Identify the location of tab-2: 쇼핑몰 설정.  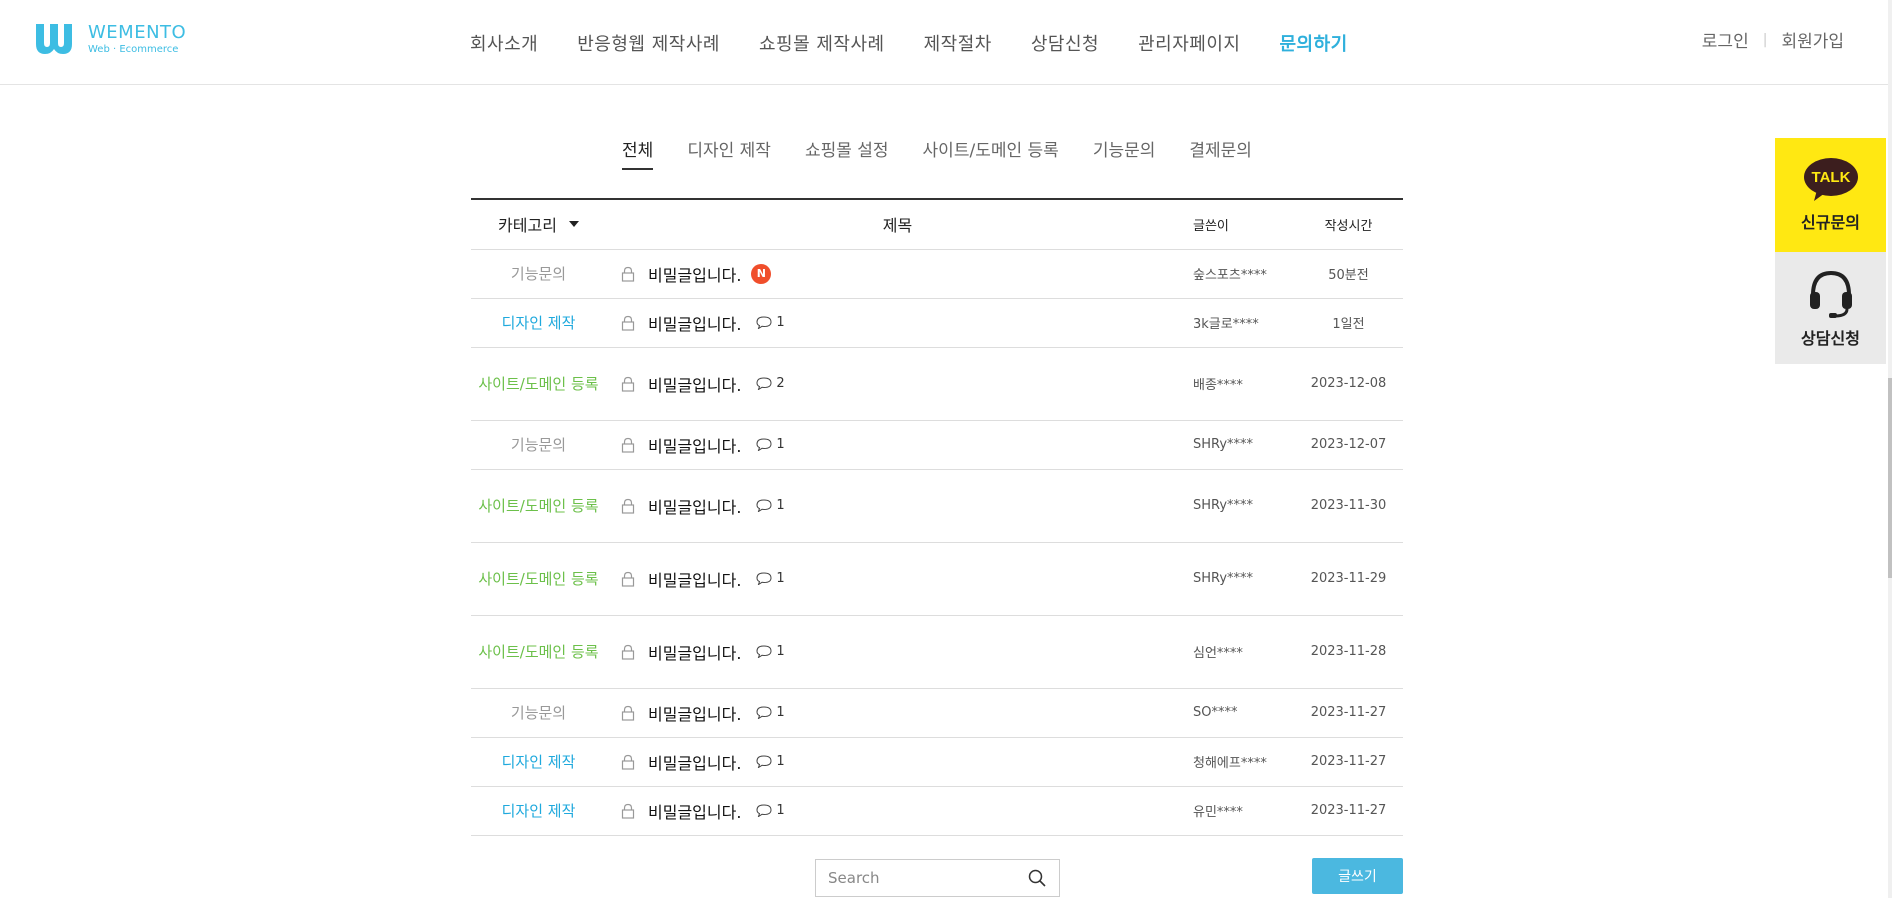
(847, 153).